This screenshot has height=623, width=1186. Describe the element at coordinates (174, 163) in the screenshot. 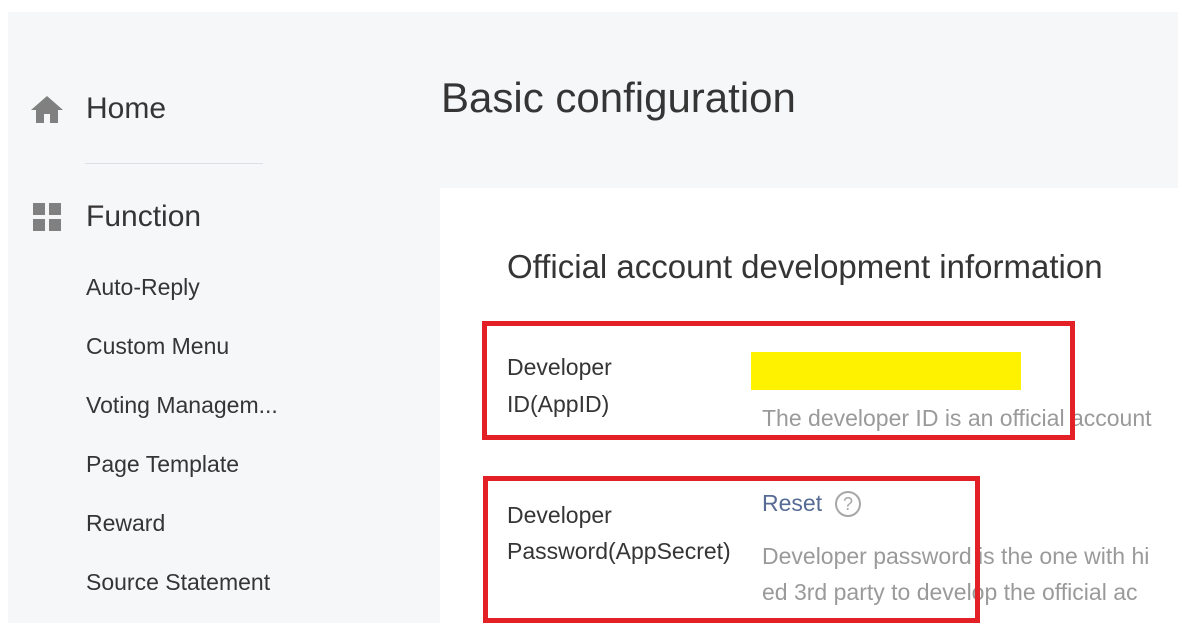

I see `sidebar-divider` at that location.